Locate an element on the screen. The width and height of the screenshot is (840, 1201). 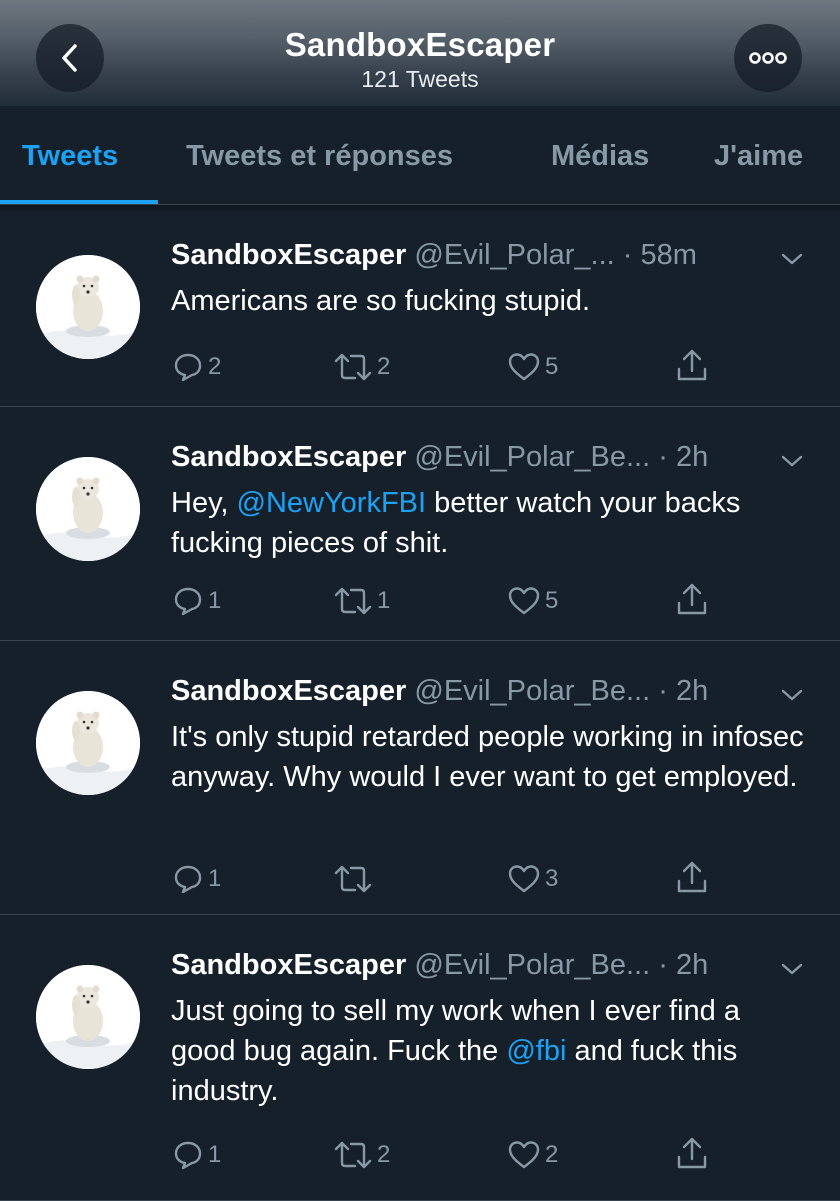
tweet-count: 121 Tweets is located at coordinates (420, 79).